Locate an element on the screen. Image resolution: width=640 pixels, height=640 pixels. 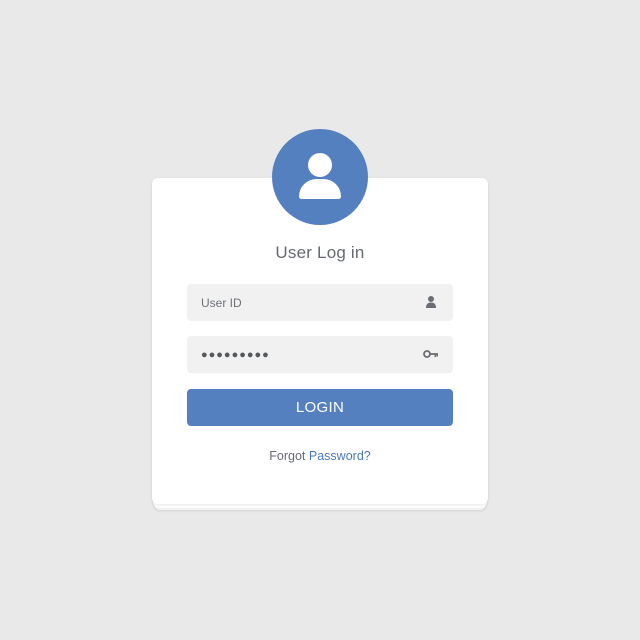
user-avatar-icon is located at coordinates (320, 177).